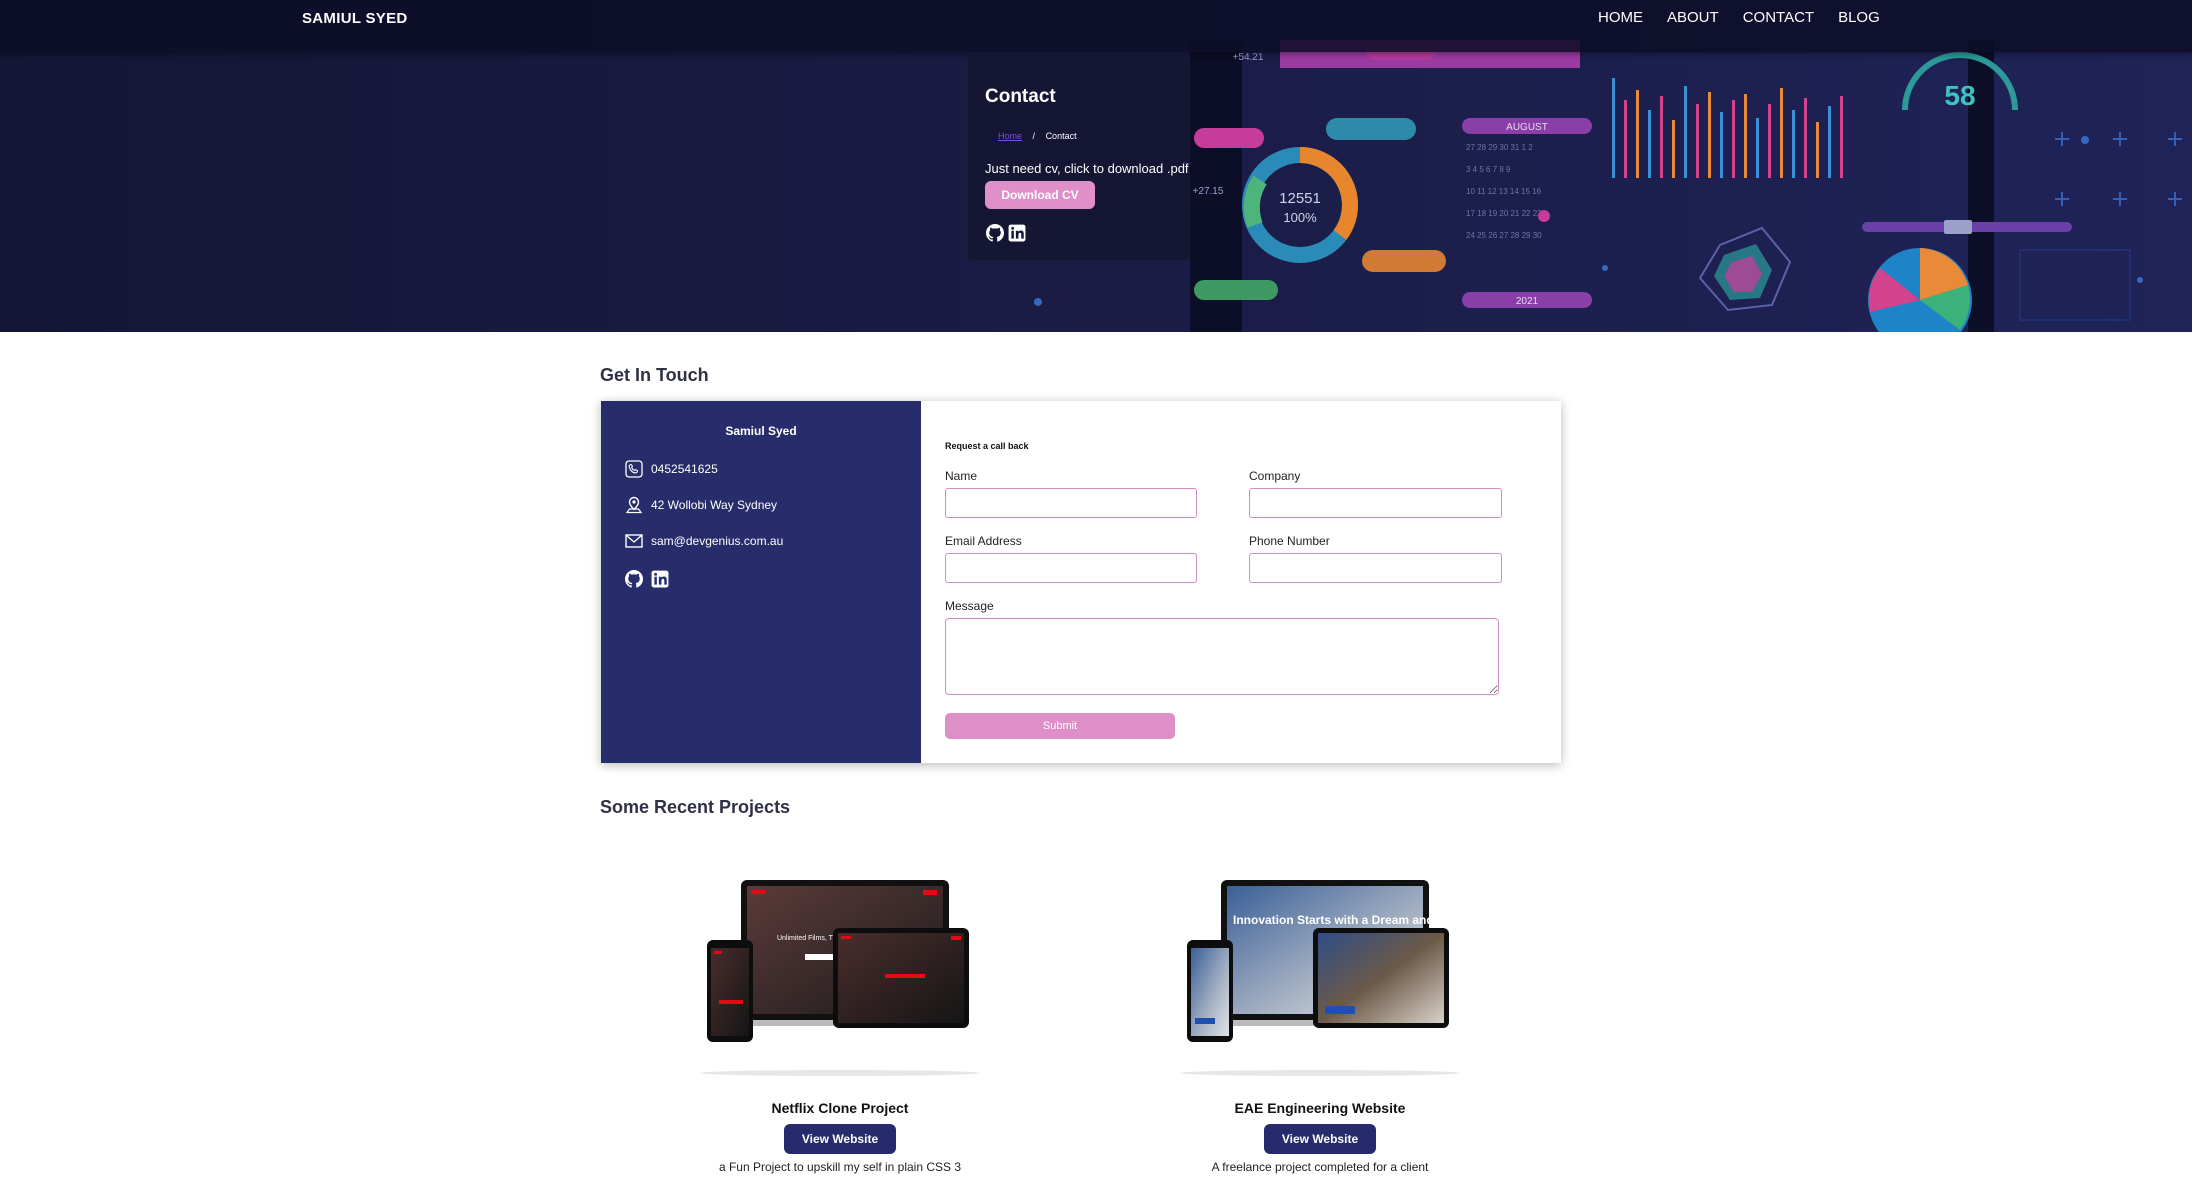 This screenshot has width=2192, height=1203. What do you see at coordinates (647, 579) in the screenshot?
I see `contact-social-links` at bounding box center [647, 579].